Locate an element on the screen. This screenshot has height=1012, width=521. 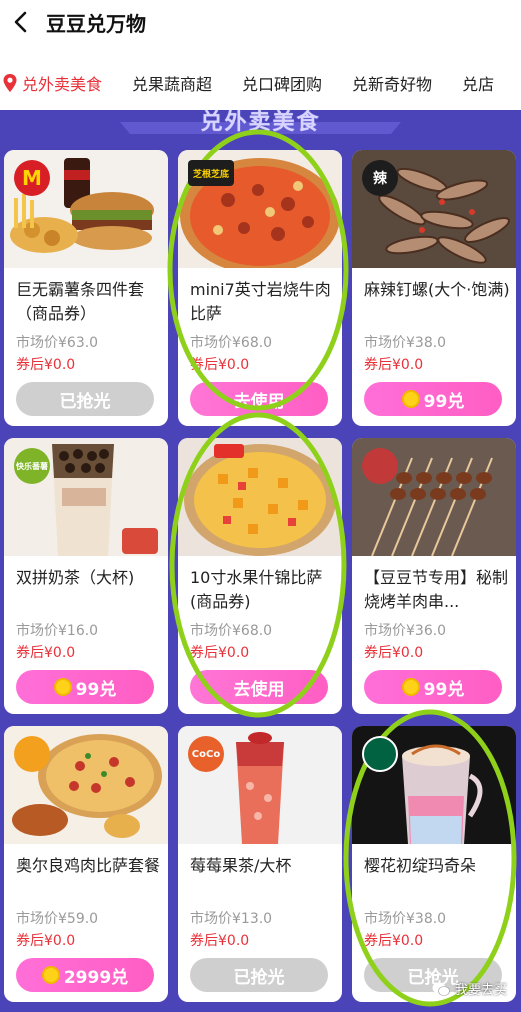
redeem-button: 2999兑 is located at coordinates (85, 975).